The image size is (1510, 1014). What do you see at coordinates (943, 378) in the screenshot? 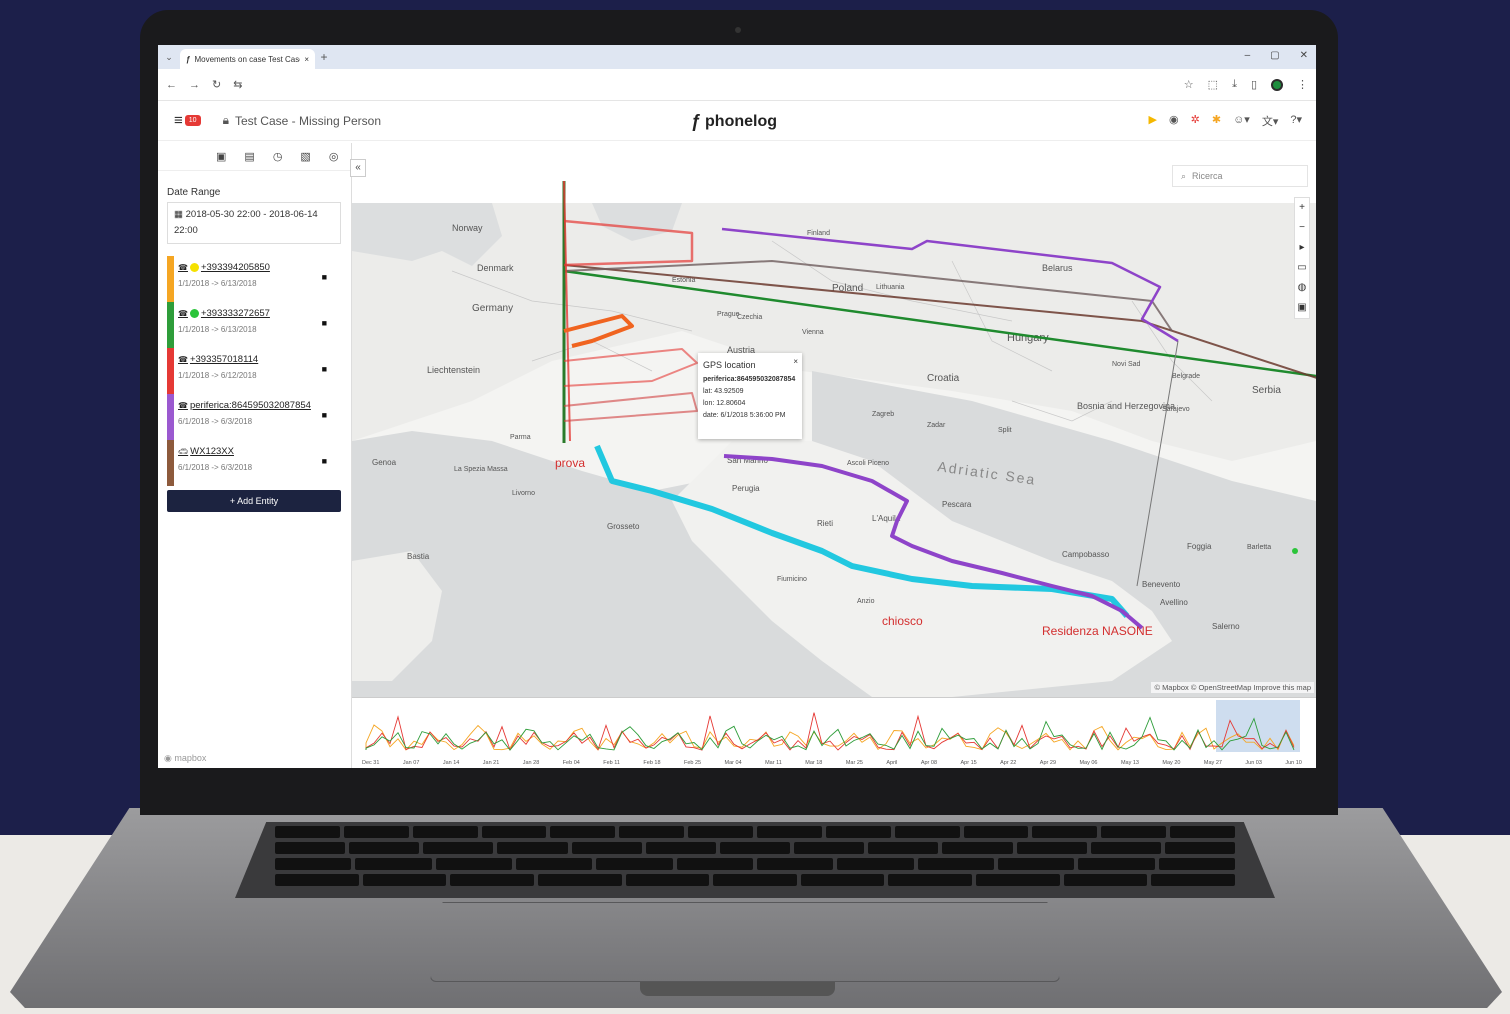
I see `map-place-label: Croatia` at bounding box center [943, 378].